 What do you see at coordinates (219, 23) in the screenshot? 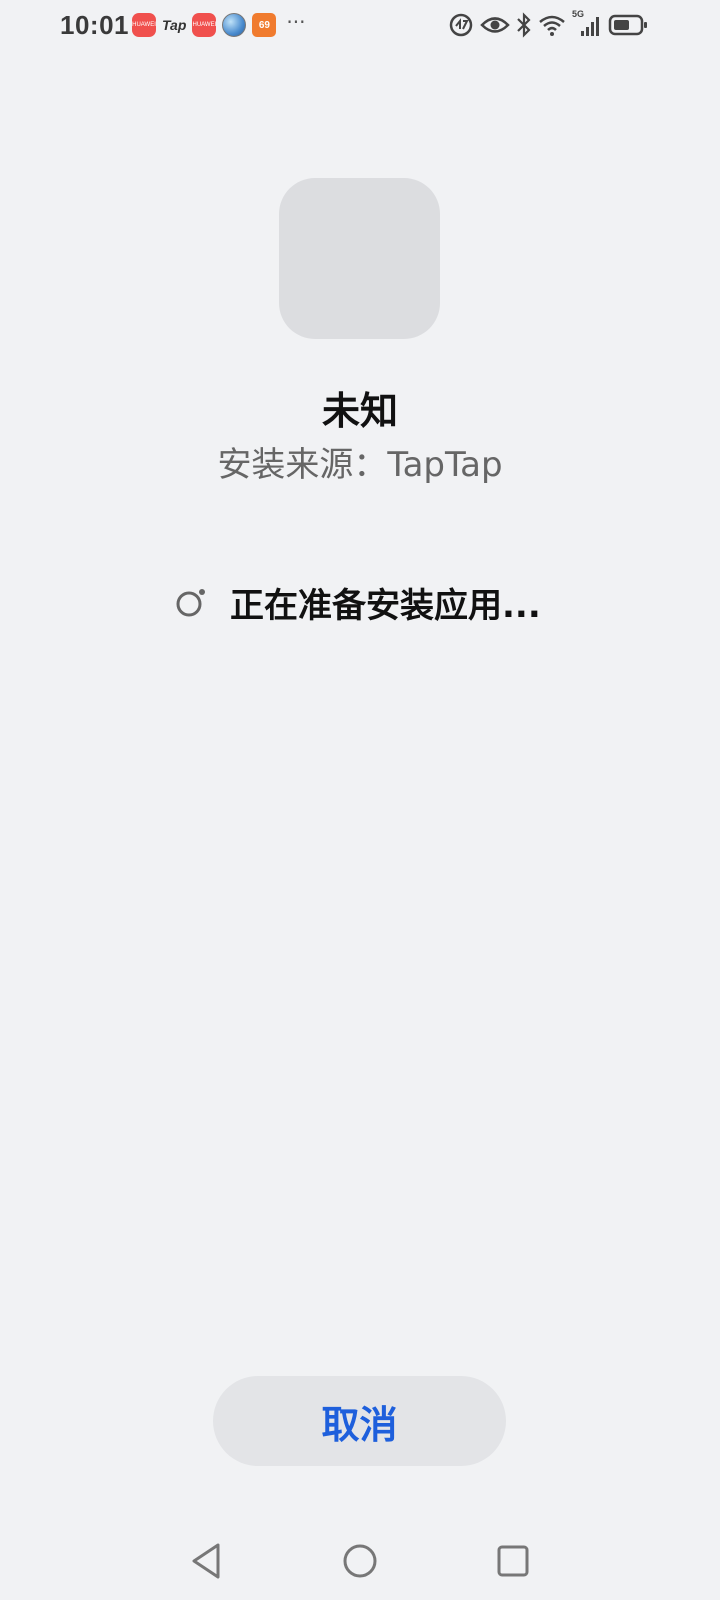
I see `notification-icons: HUAWEI Tap HUAWEI 69 ···` at bounding box center [219, 23].